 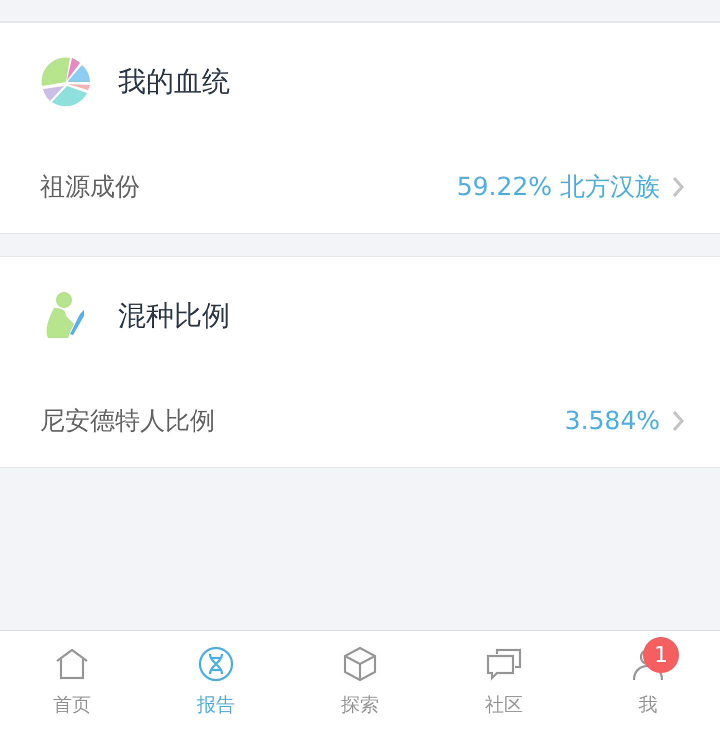 What do you see at coordinates (661, 655) in the screenshot?
I see `notification-badge: 1` at bounding box center [661, 655].